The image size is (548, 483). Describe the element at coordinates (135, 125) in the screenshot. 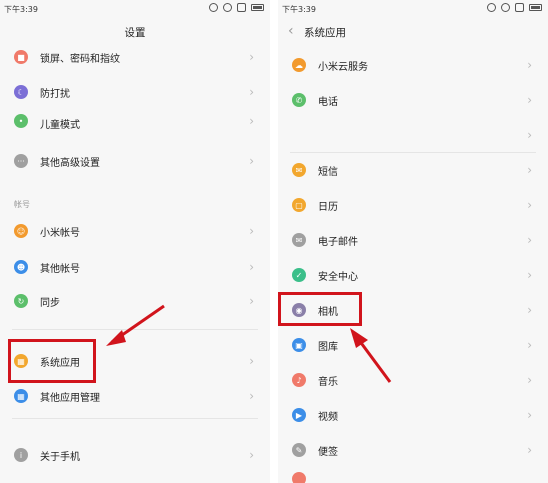

I see `settings-item-child-mode: • 儿童模式 ›` at that location.